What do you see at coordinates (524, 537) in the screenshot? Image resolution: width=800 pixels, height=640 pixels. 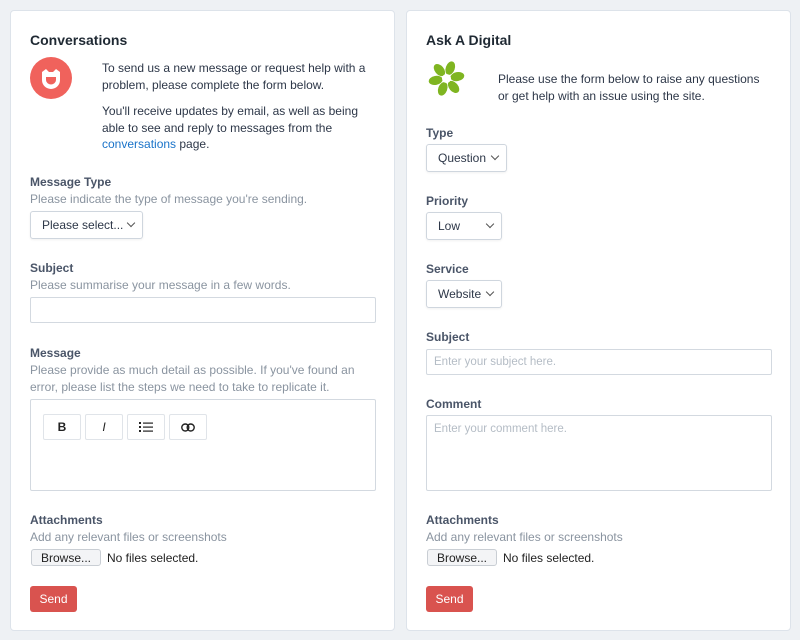 I see `ask-attachments-help: Add any relevant files or screenshots` at bounding box center [524, 537].